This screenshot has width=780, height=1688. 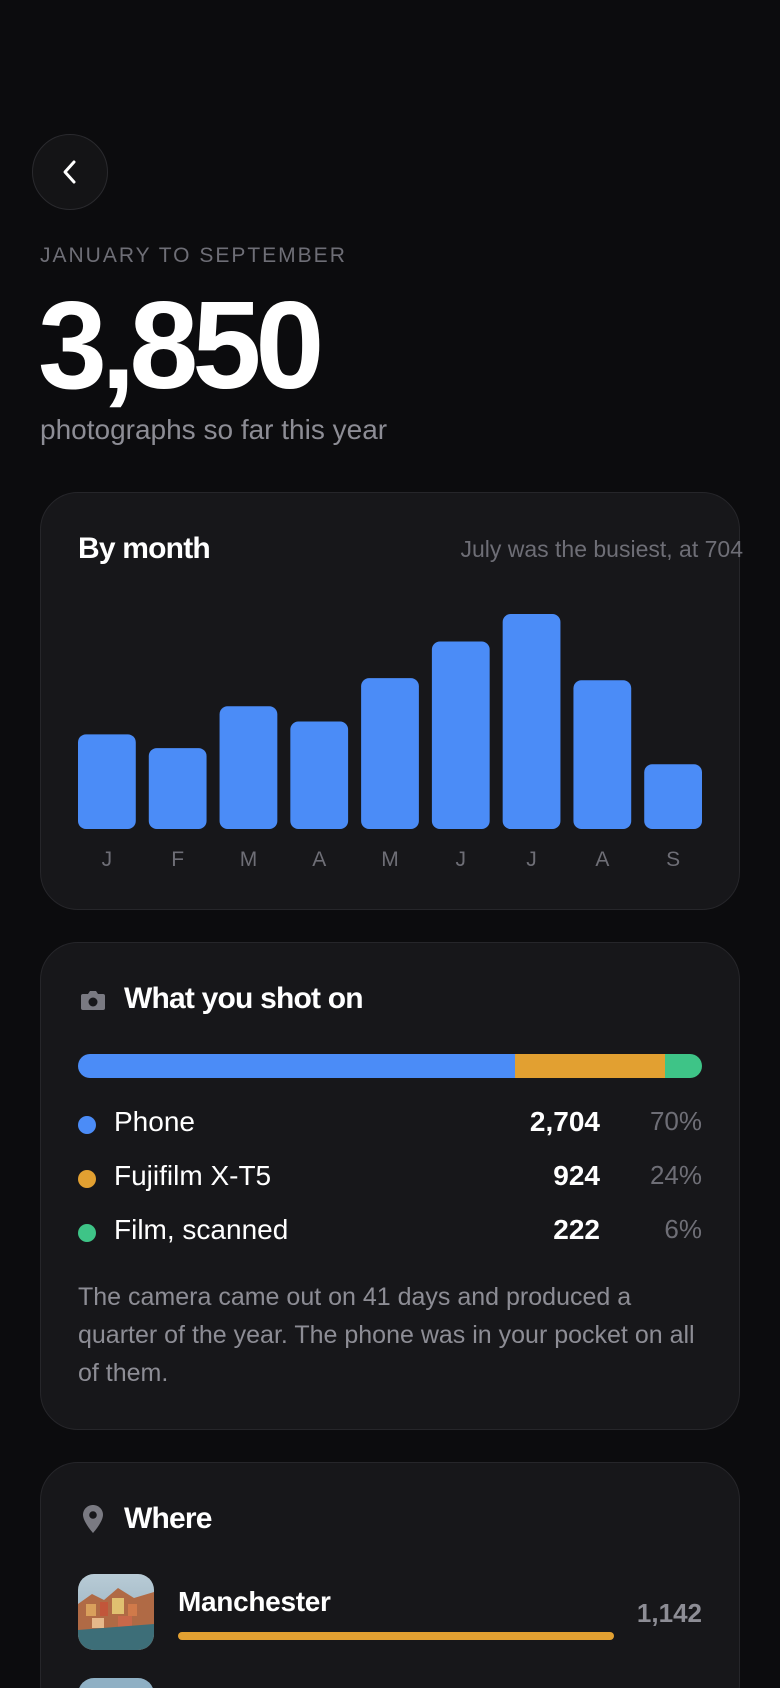 What do you see at coordinates (201, 1229) in the screenshot?
I see `device-label: Film, scanned` at bounding box center [201, 1229].